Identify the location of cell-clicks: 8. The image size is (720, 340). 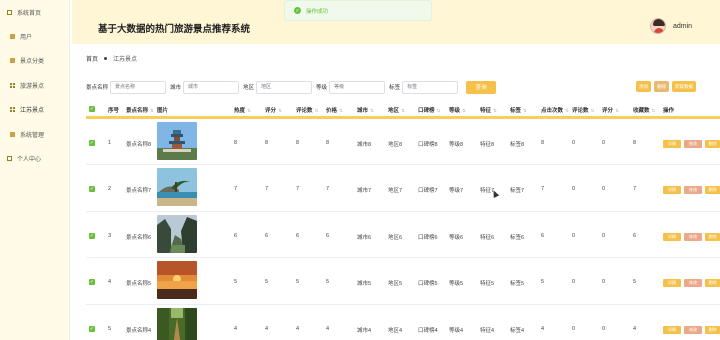
(543, 143).